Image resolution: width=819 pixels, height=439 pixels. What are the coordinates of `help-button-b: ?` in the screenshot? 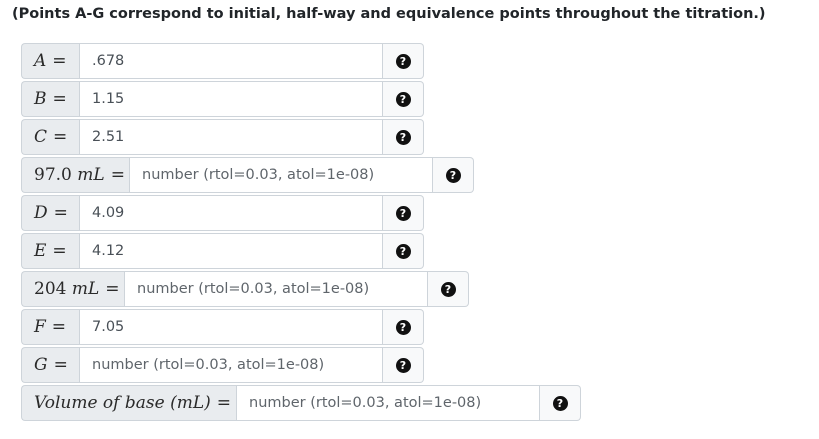 It's located at (403, 99).